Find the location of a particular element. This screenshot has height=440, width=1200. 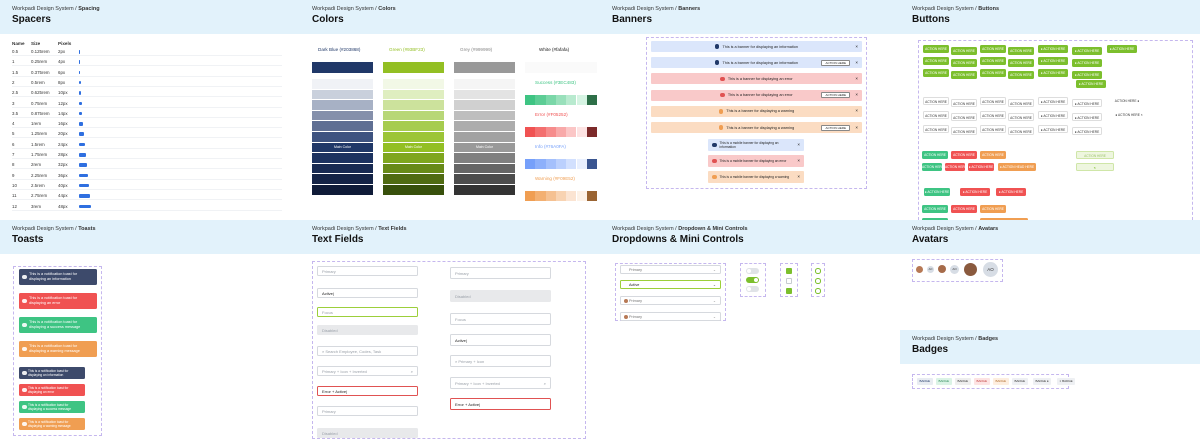

text-field-search: ⌕ Search Employee, Codes, Task is located at coordinates (367, 351).